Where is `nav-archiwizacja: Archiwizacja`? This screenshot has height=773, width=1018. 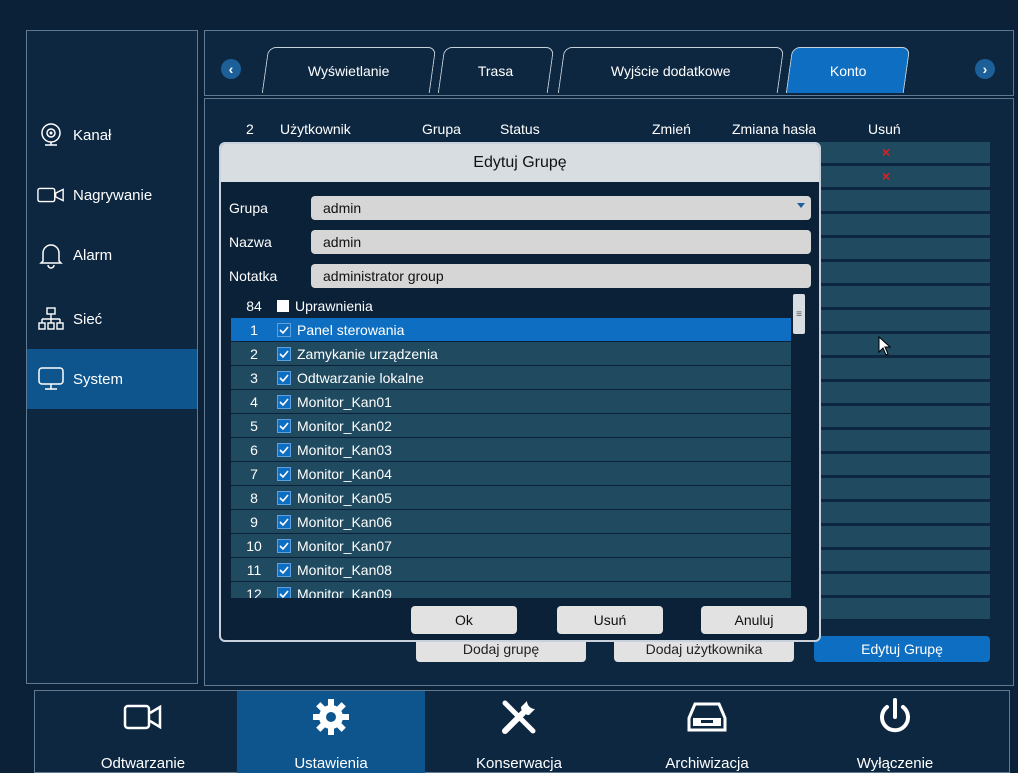
nav-archiwizacja: Archiwizacja is located at coordinates (707, 732).